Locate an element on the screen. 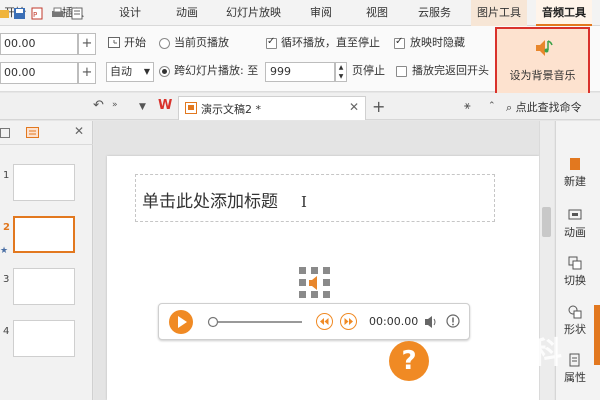 This screenshot has width=600, height=400. cross-slide-stepper: ▲ ▼ is located at coordinates (341, 72).